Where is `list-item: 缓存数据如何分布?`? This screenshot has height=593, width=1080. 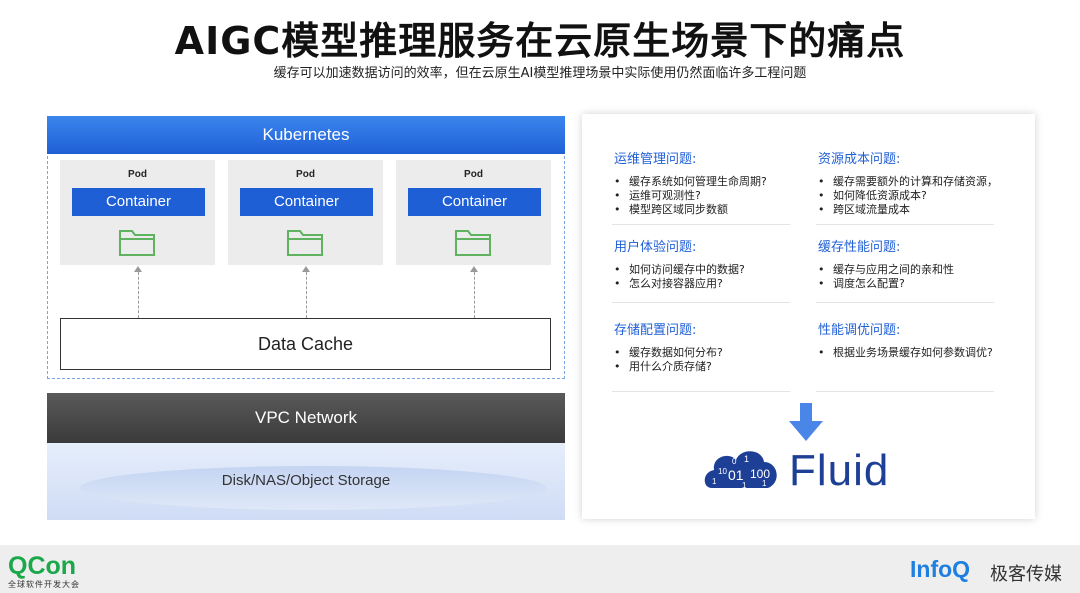
list-item: 缓存数据如何分布? is located at coordinates (704, 353).